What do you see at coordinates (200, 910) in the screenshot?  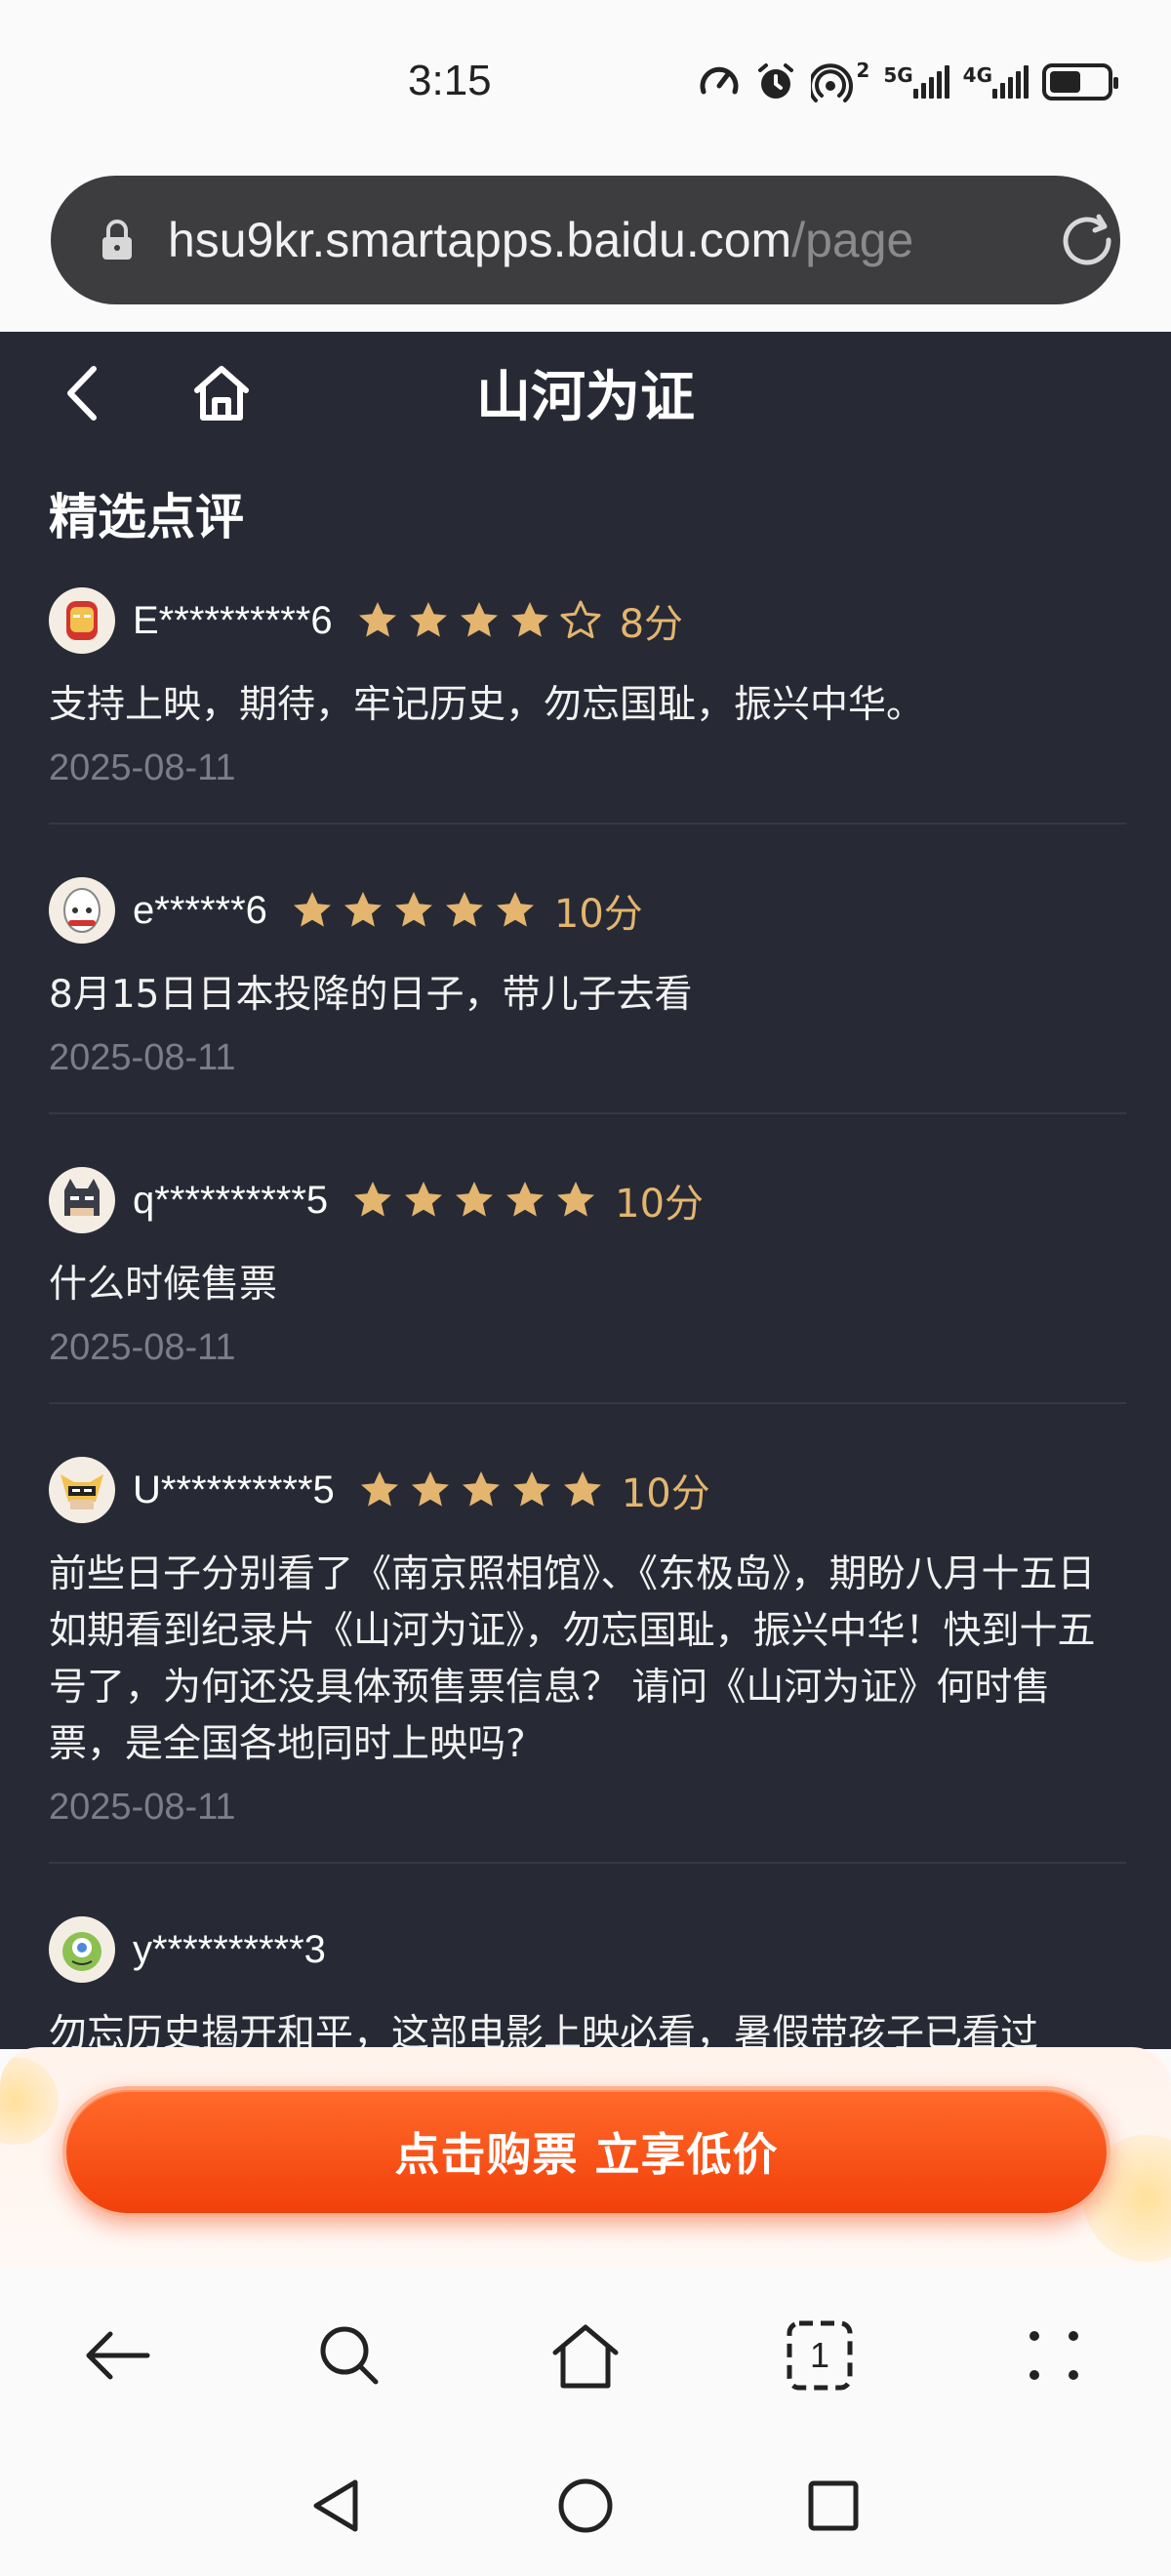 I see `review-username: e******6` at bounding box center [200, 910].